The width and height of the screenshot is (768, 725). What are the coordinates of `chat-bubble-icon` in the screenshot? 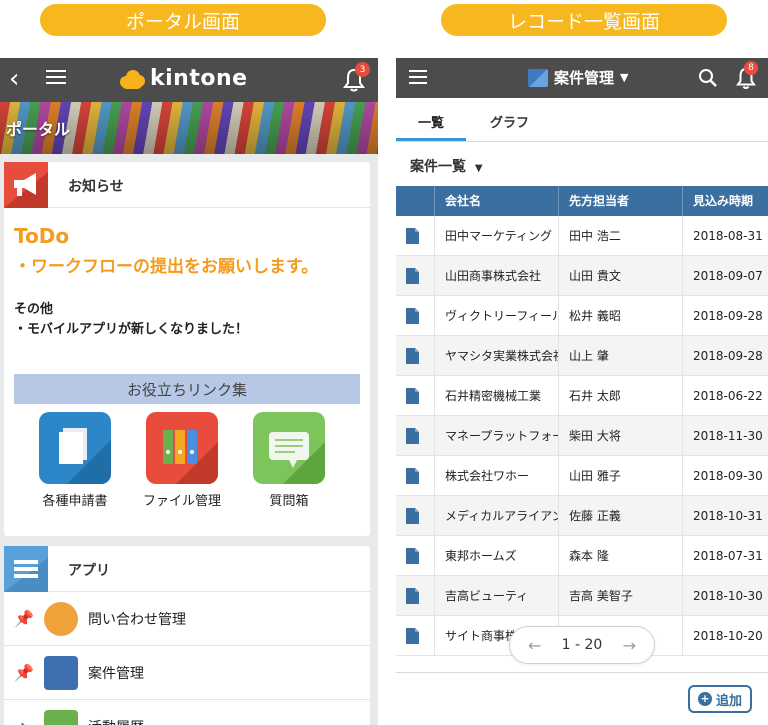 It's located at (289, 448).